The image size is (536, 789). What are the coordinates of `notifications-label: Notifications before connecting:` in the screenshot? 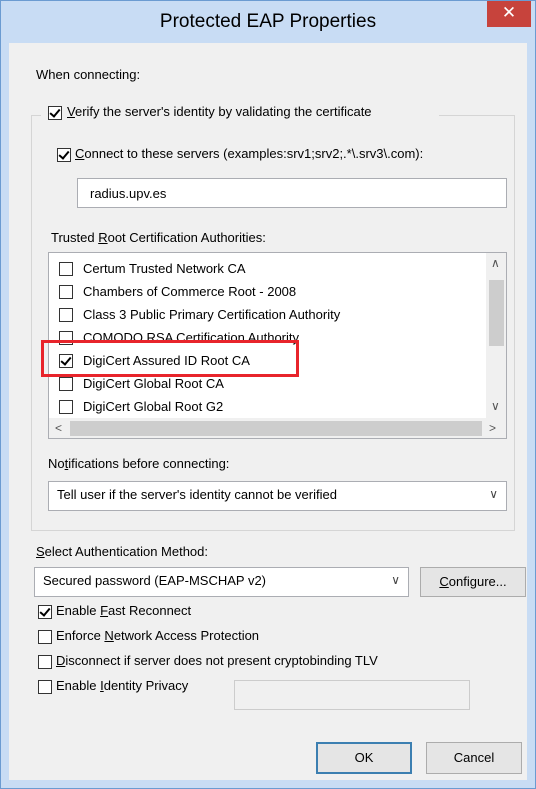 It's located at (139, 463).